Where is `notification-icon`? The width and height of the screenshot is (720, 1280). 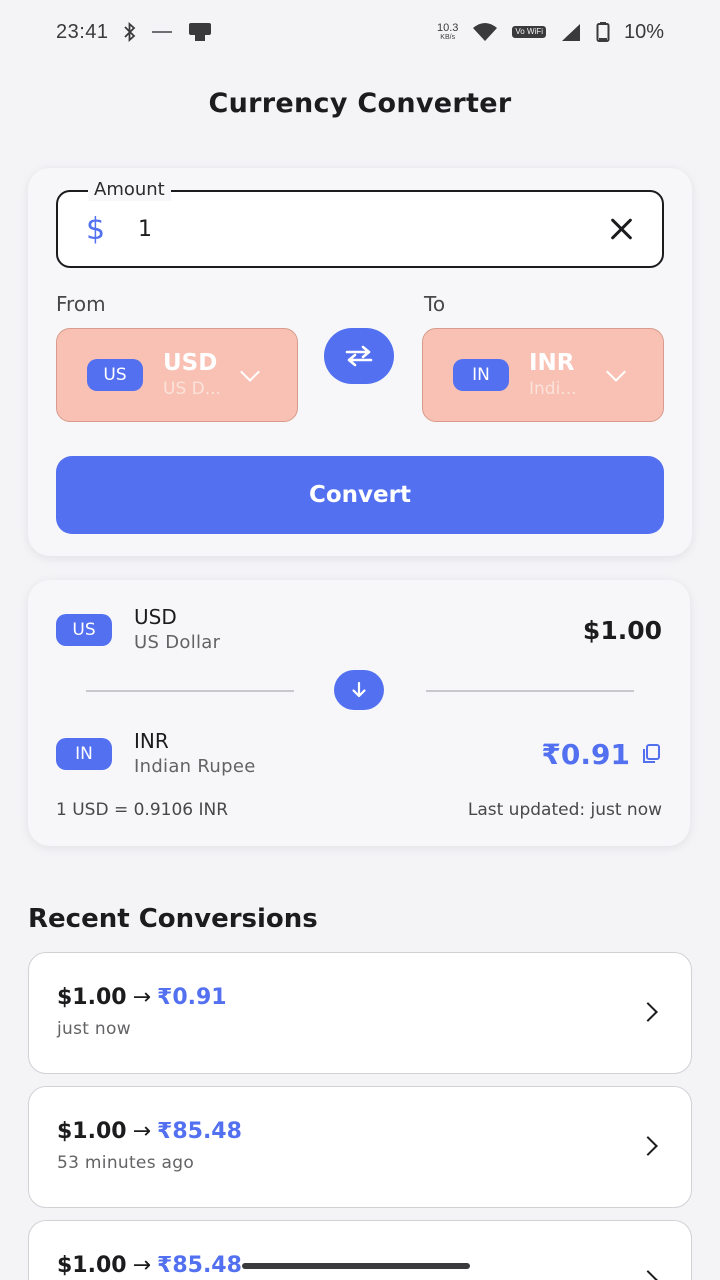 notification-icon is located at coordinates (162, 32).